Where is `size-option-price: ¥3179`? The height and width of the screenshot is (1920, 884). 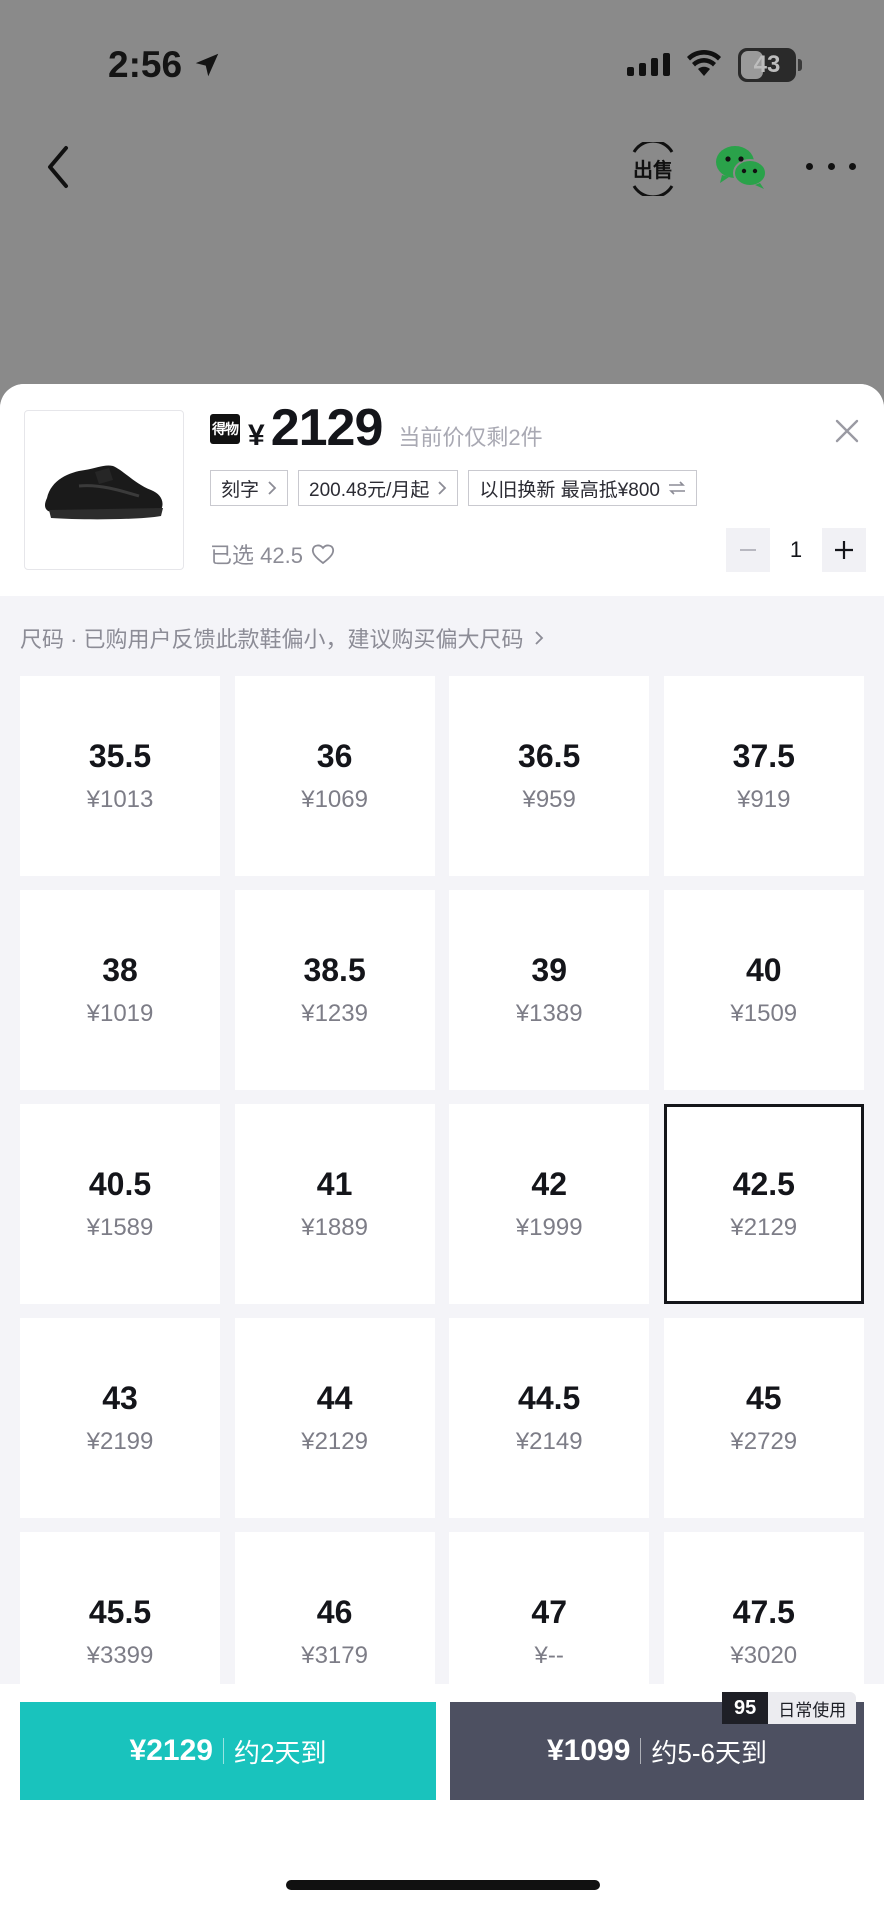
size-option-price: ¥3179 is located at coordinates (334, 1655).